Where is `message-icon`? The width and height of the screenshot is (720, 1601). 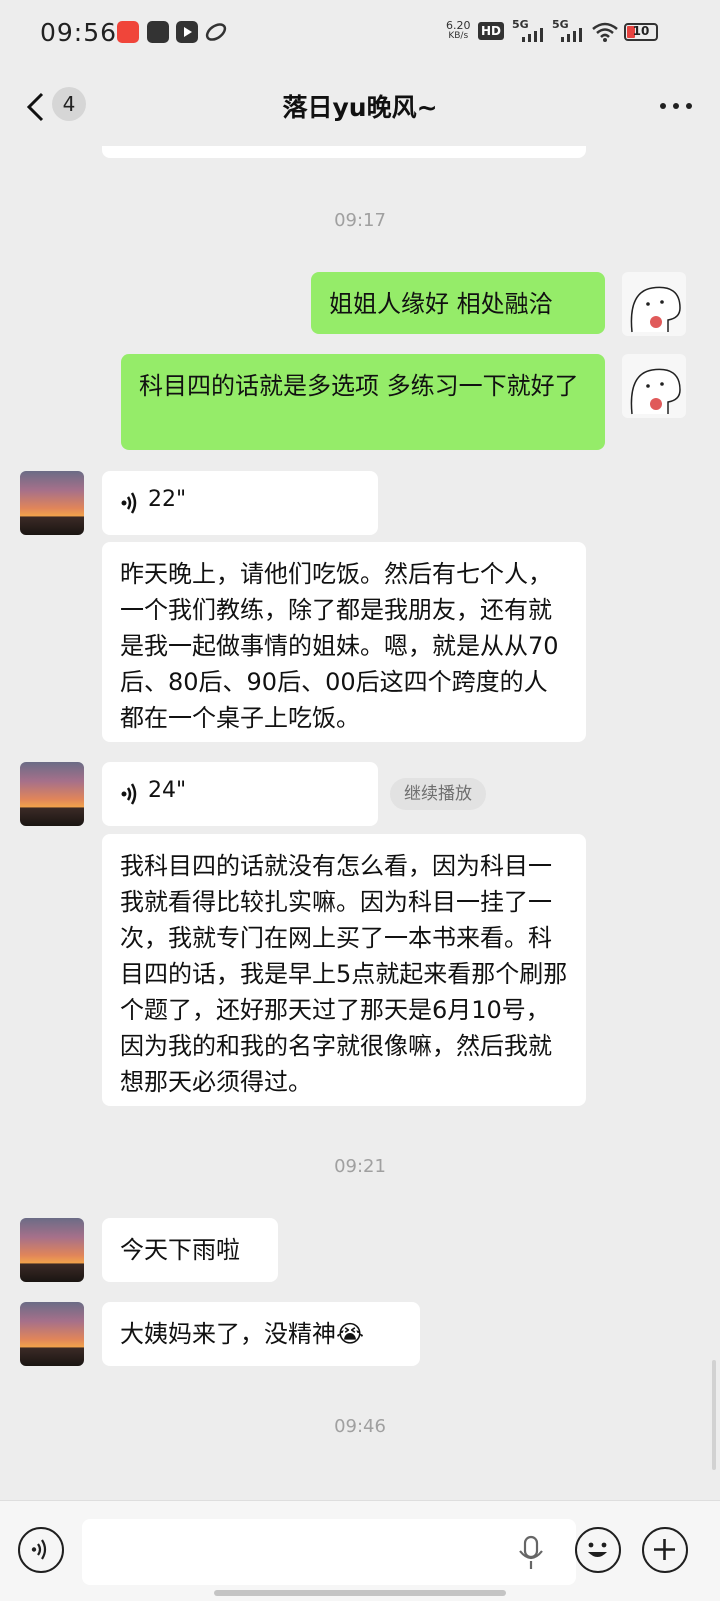
message-icon is located at coordinates (158, 32).